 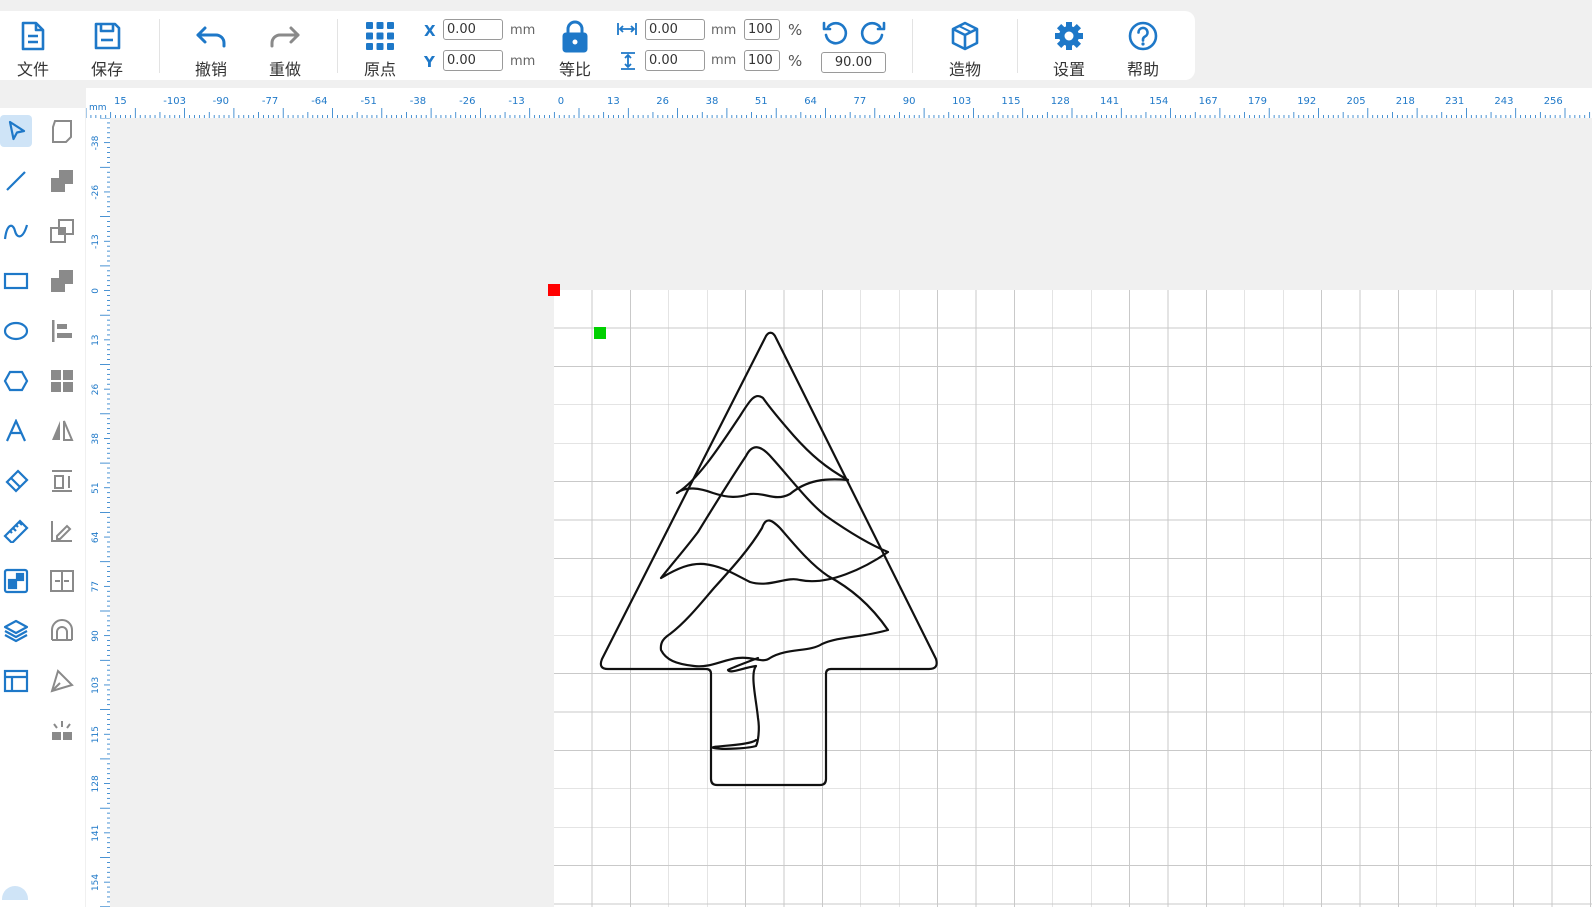 I want to click on align-left-tool, so click(x=62, y=331).